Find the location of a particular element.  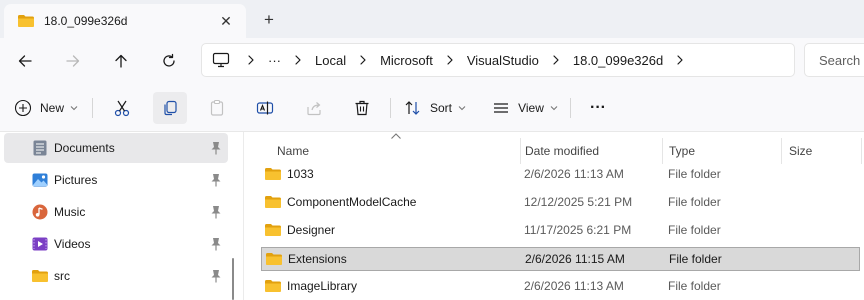

up-button is located at coordinates (121, 61).